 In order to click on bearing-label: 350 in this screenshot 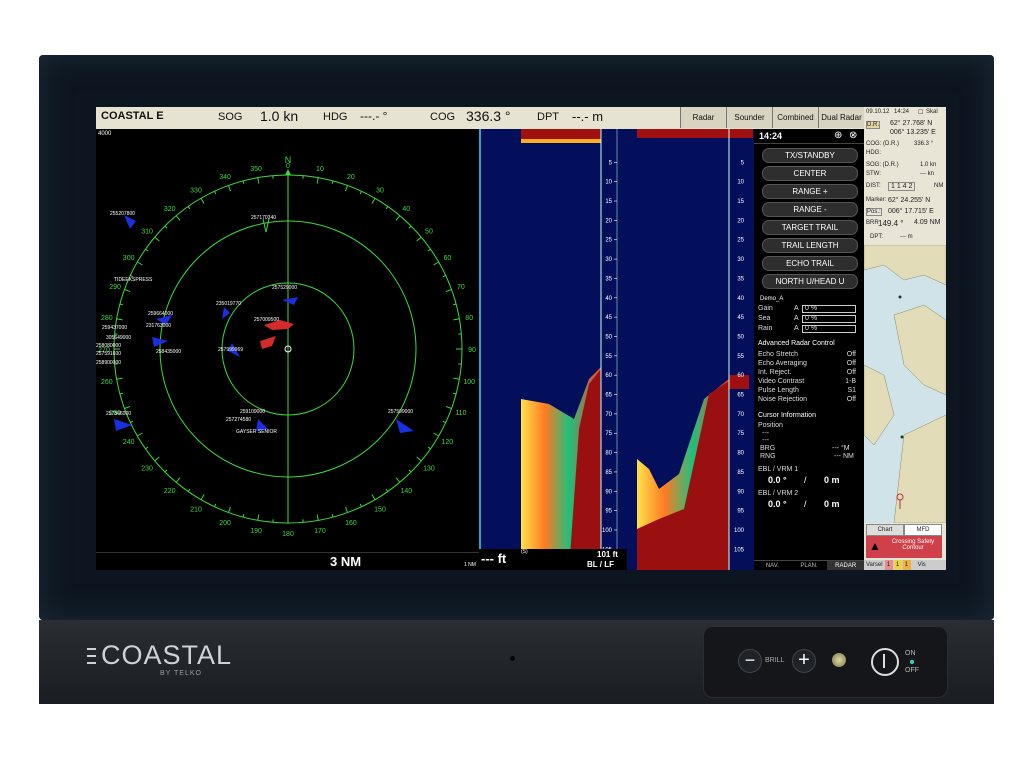, I will do `click(256, 169)`.